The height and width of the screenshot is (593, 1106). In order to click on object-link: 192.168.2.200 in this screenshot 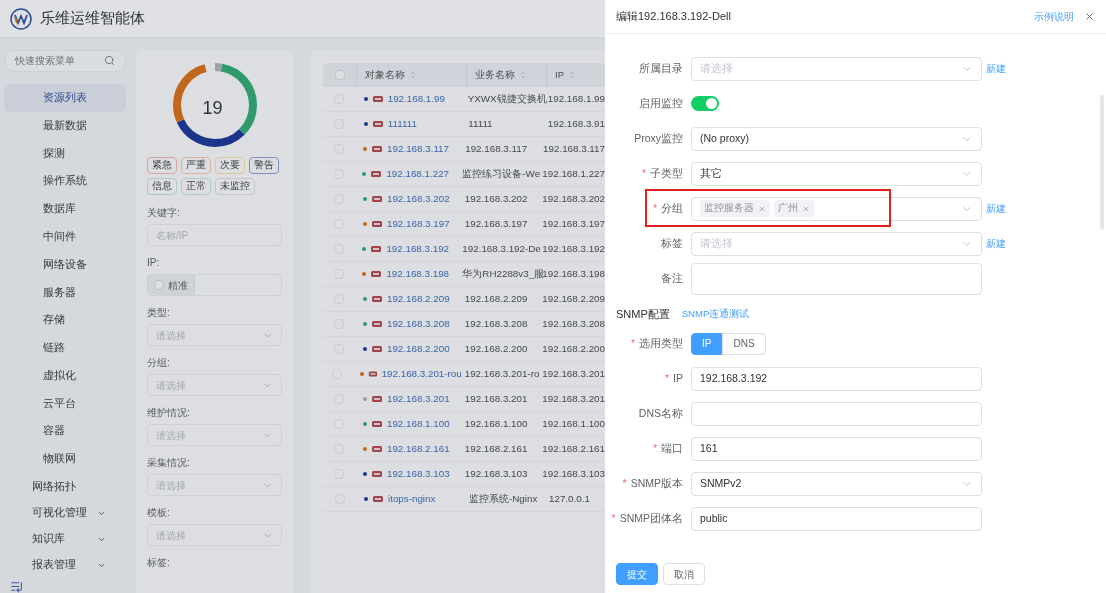, I will do `click(418, 349)`.